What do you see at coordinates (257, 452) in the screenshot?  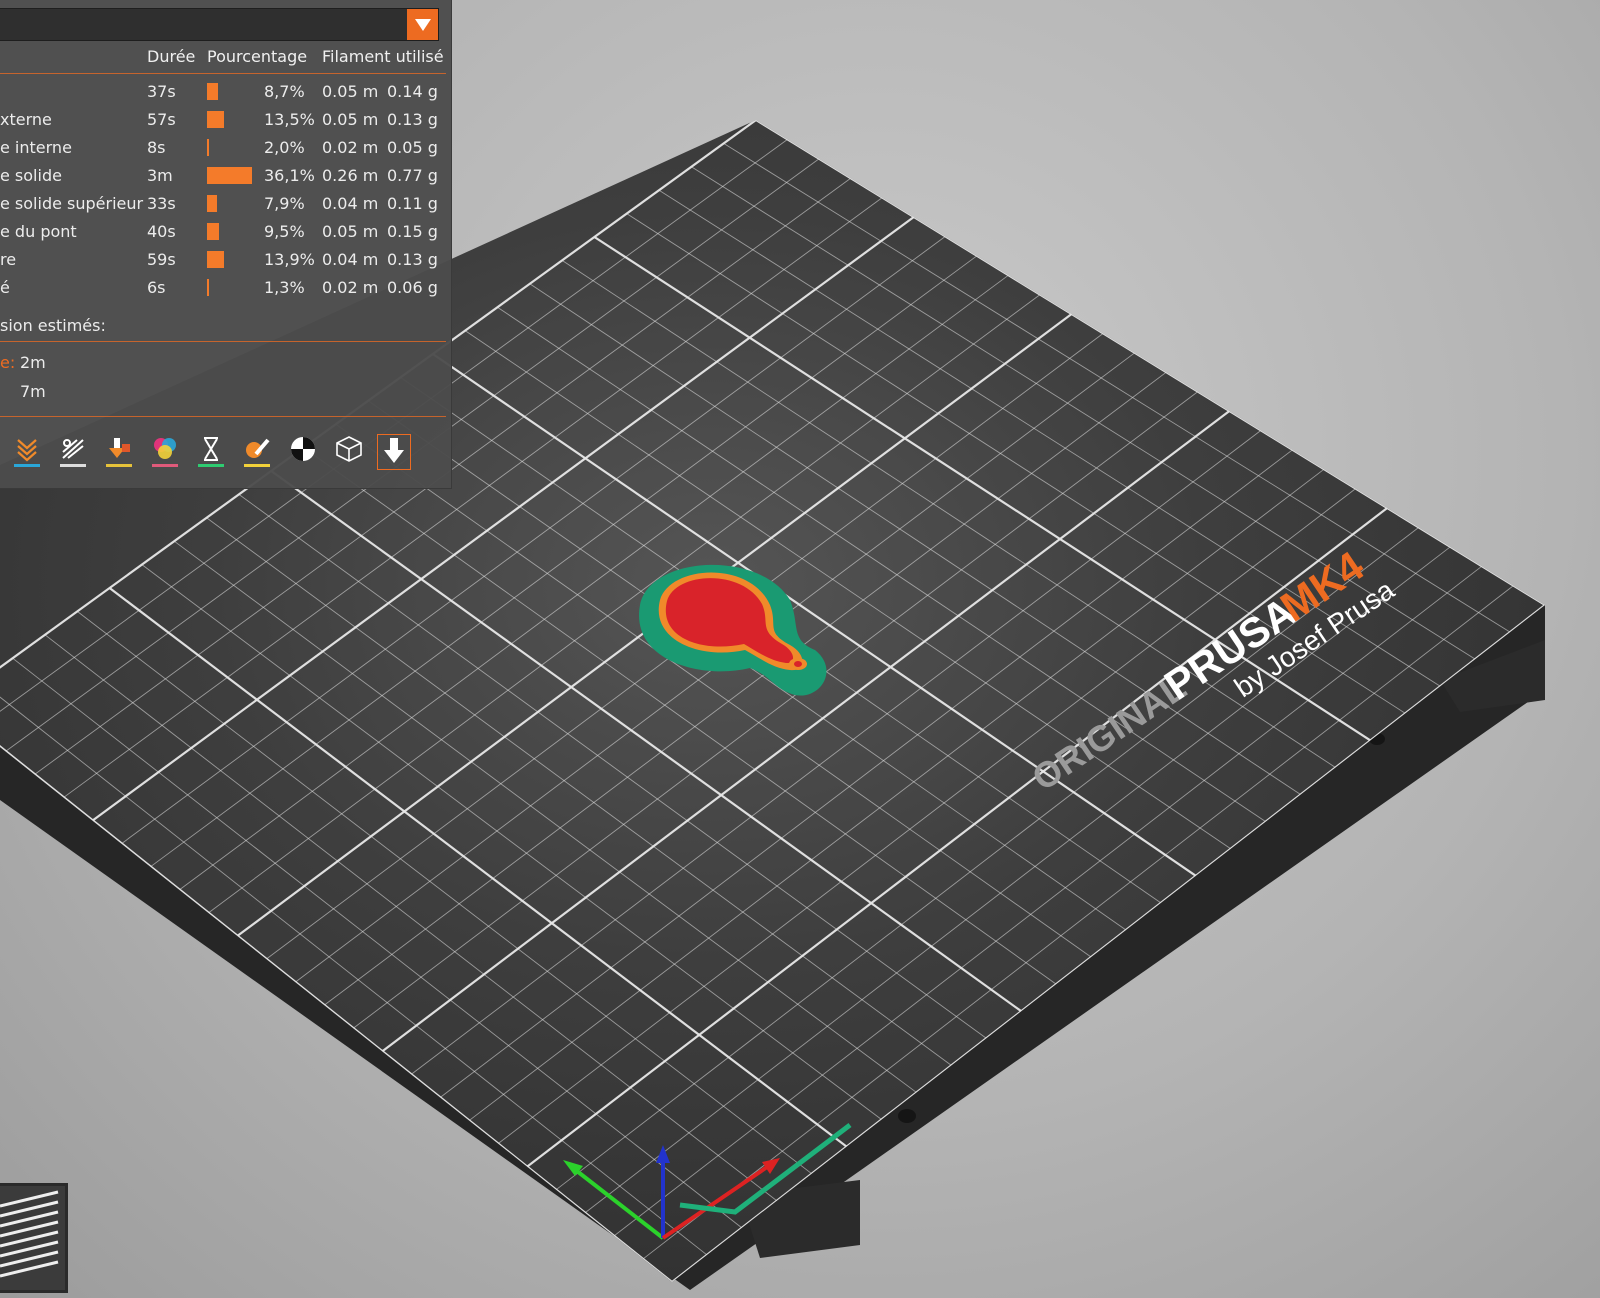 I see `custom-gcode-icon` at bounding box center [257, 452].